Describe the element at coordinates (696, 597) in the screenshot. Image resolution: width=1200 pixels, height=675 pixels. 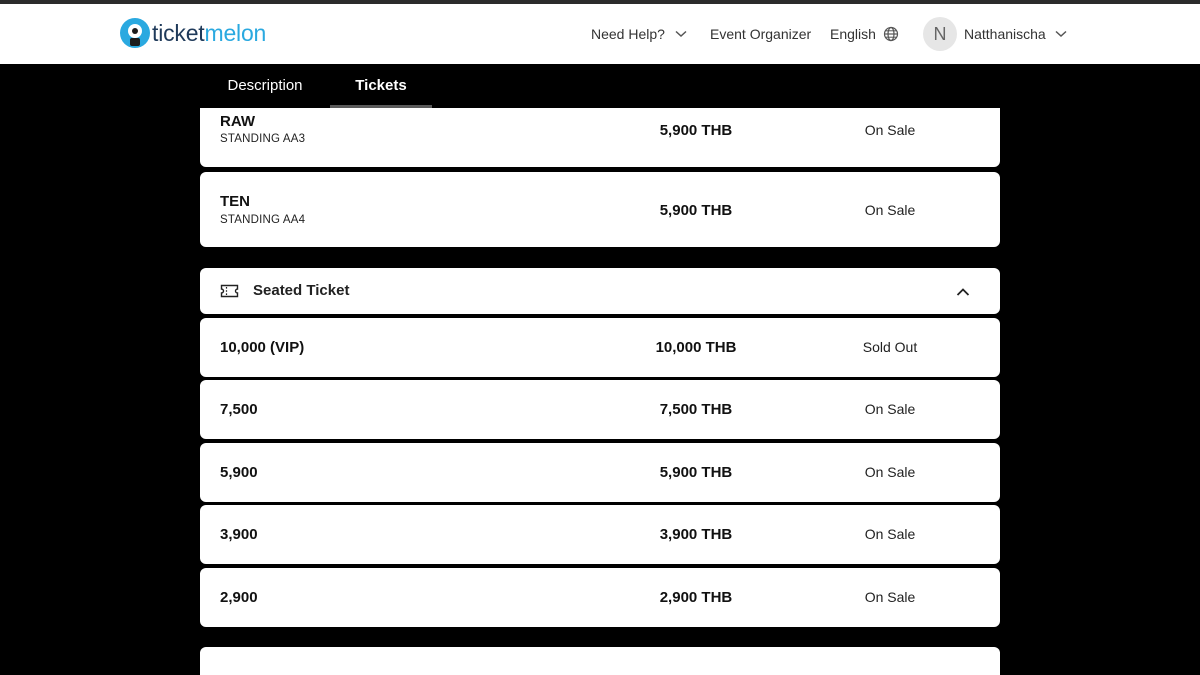
I see `ticket-price: 2,900 THB` at that location.